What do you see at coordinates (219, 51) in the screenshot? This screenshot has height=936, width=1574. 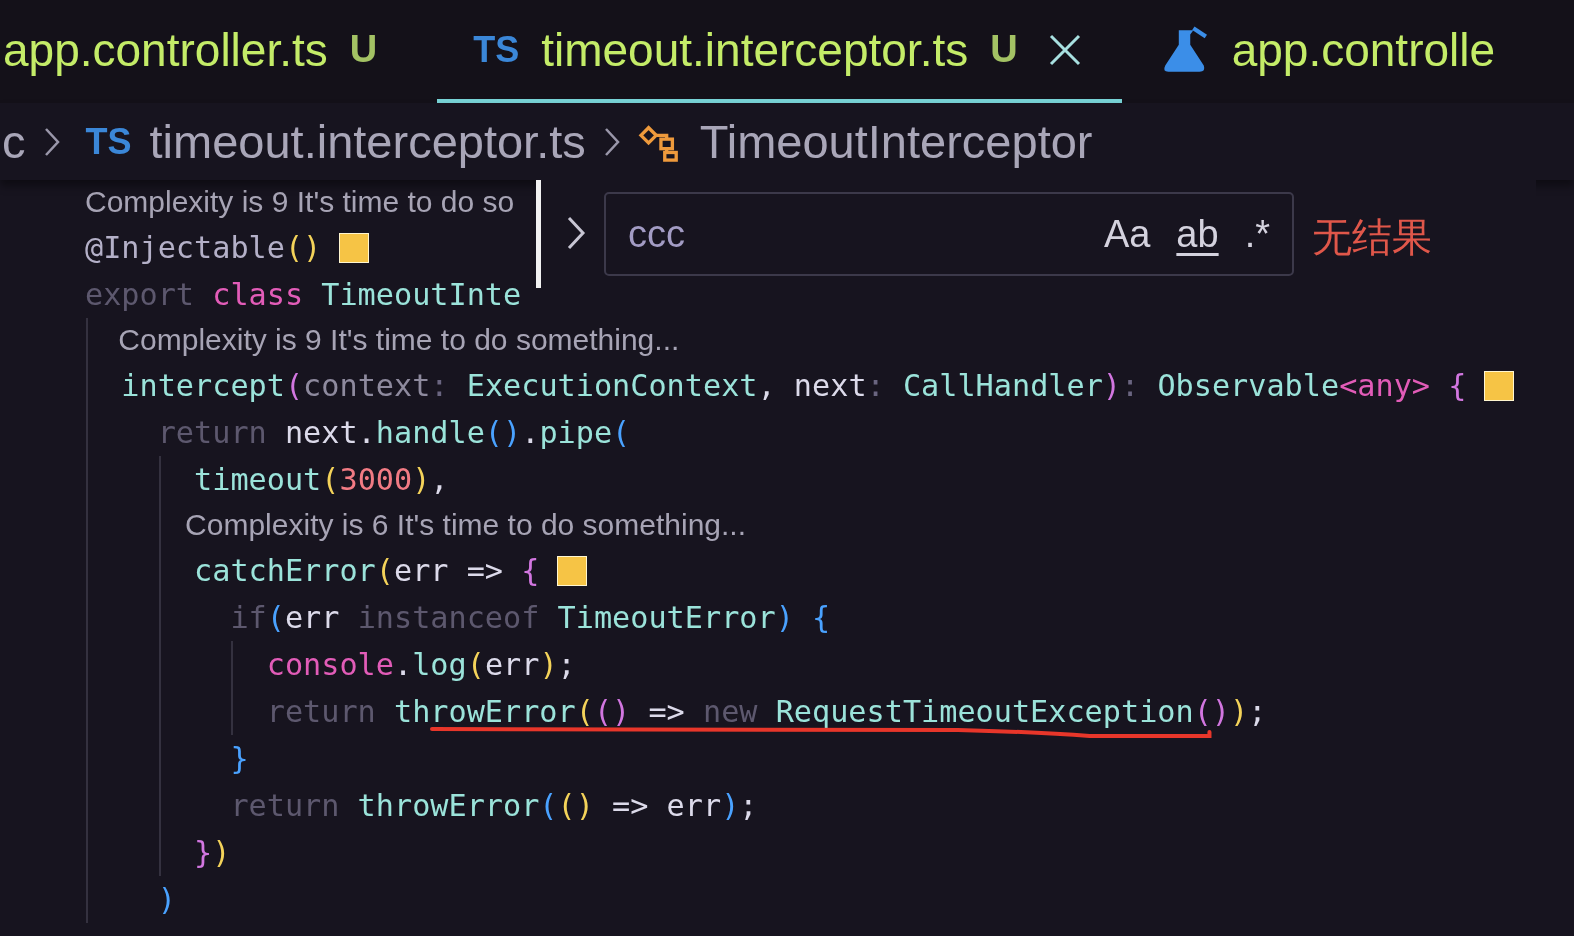 I see `editor-tab: app.controller.ts U` at bounding box center [219, 51].